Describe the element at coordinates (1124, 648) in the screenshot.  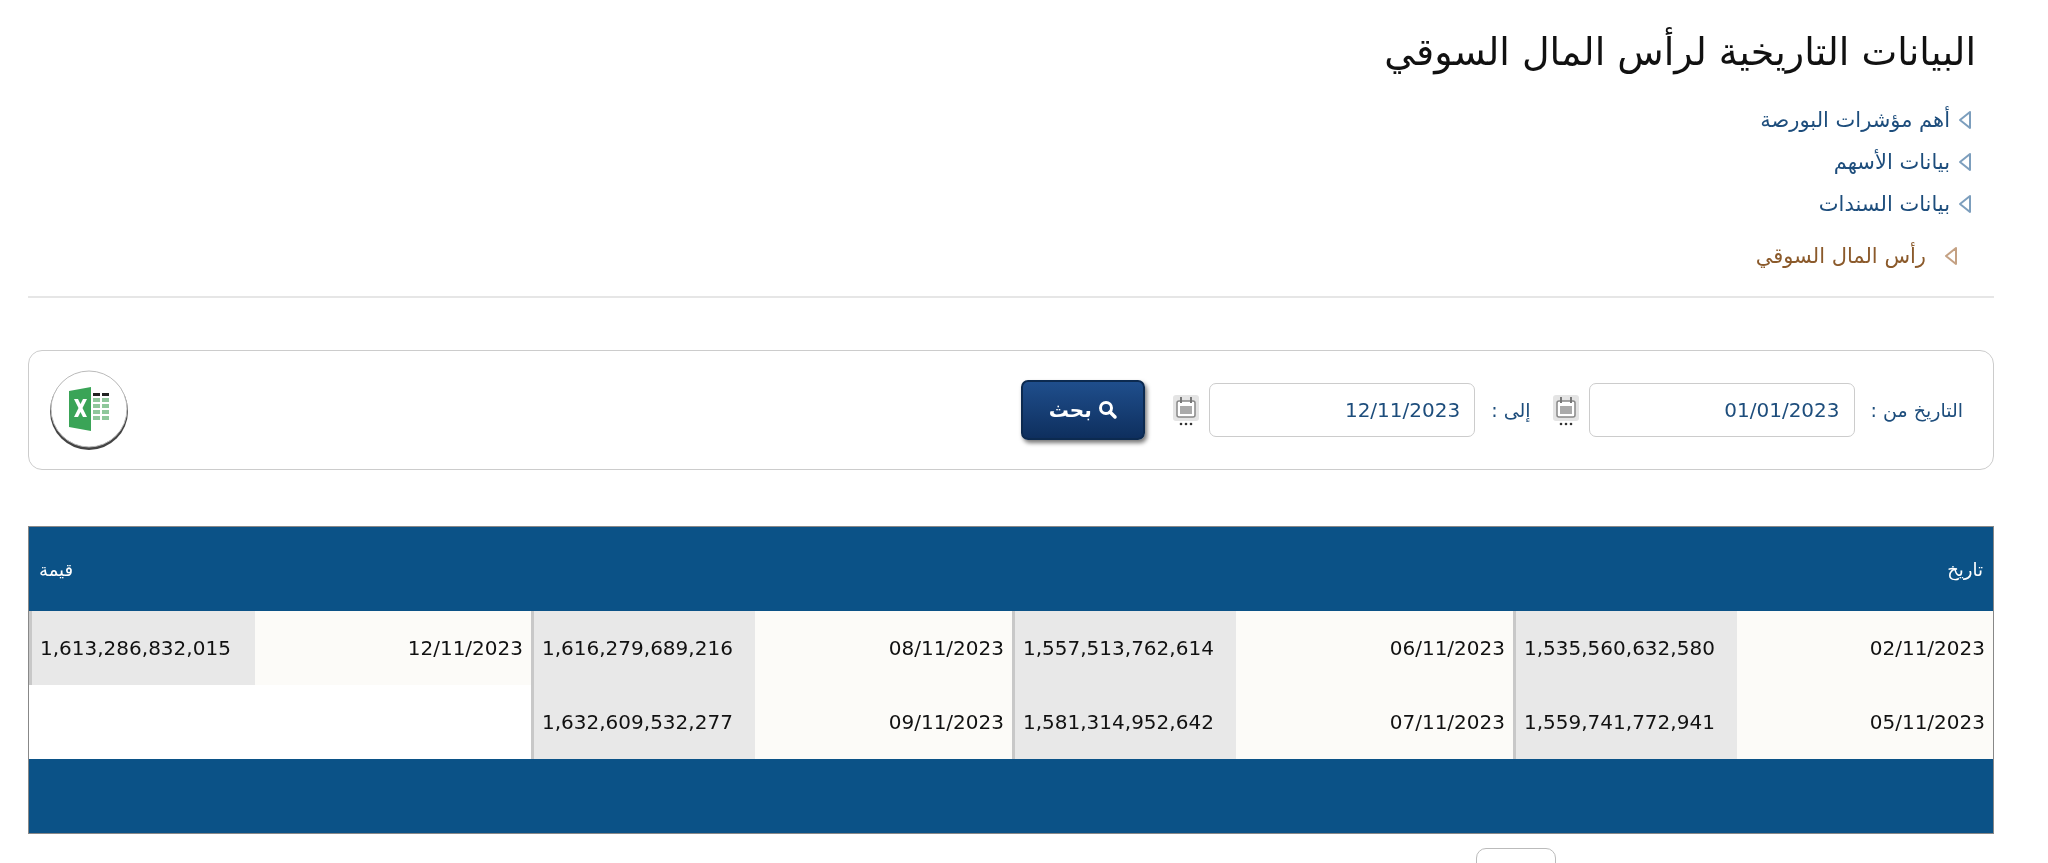
I see `value-cell: 1,557,513,762,614` at that location.